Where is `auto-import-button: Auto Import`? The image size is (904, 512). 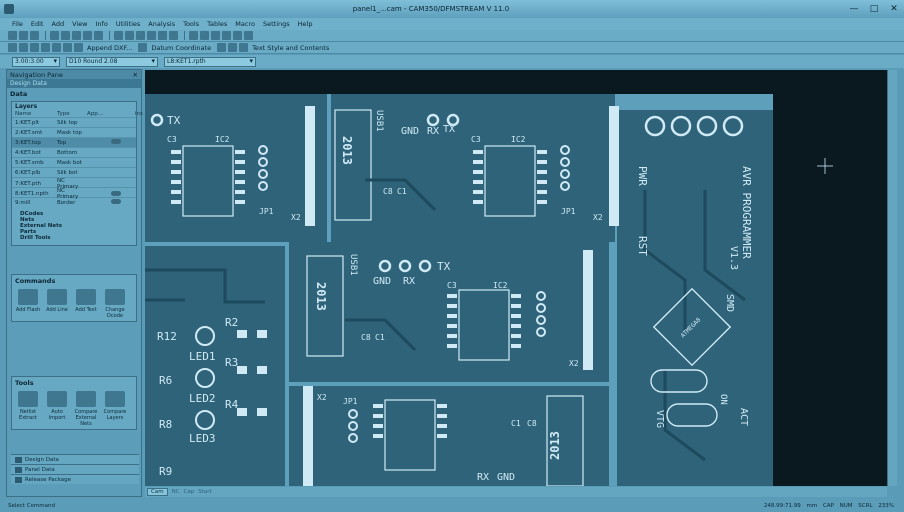
auto-import-button: Auto Import is located at coordinates (57, 409).